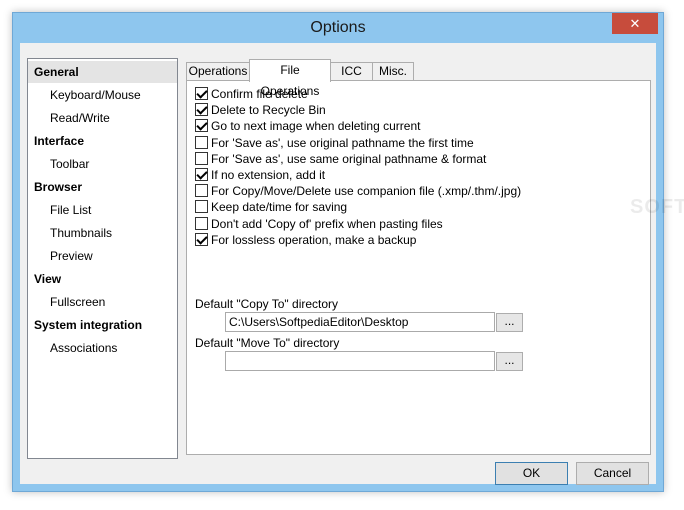  What do you see at coordinates (268, 175) in the screenshot?
I see `option-label: If no extension, add it` at bounding box center [268, 175].